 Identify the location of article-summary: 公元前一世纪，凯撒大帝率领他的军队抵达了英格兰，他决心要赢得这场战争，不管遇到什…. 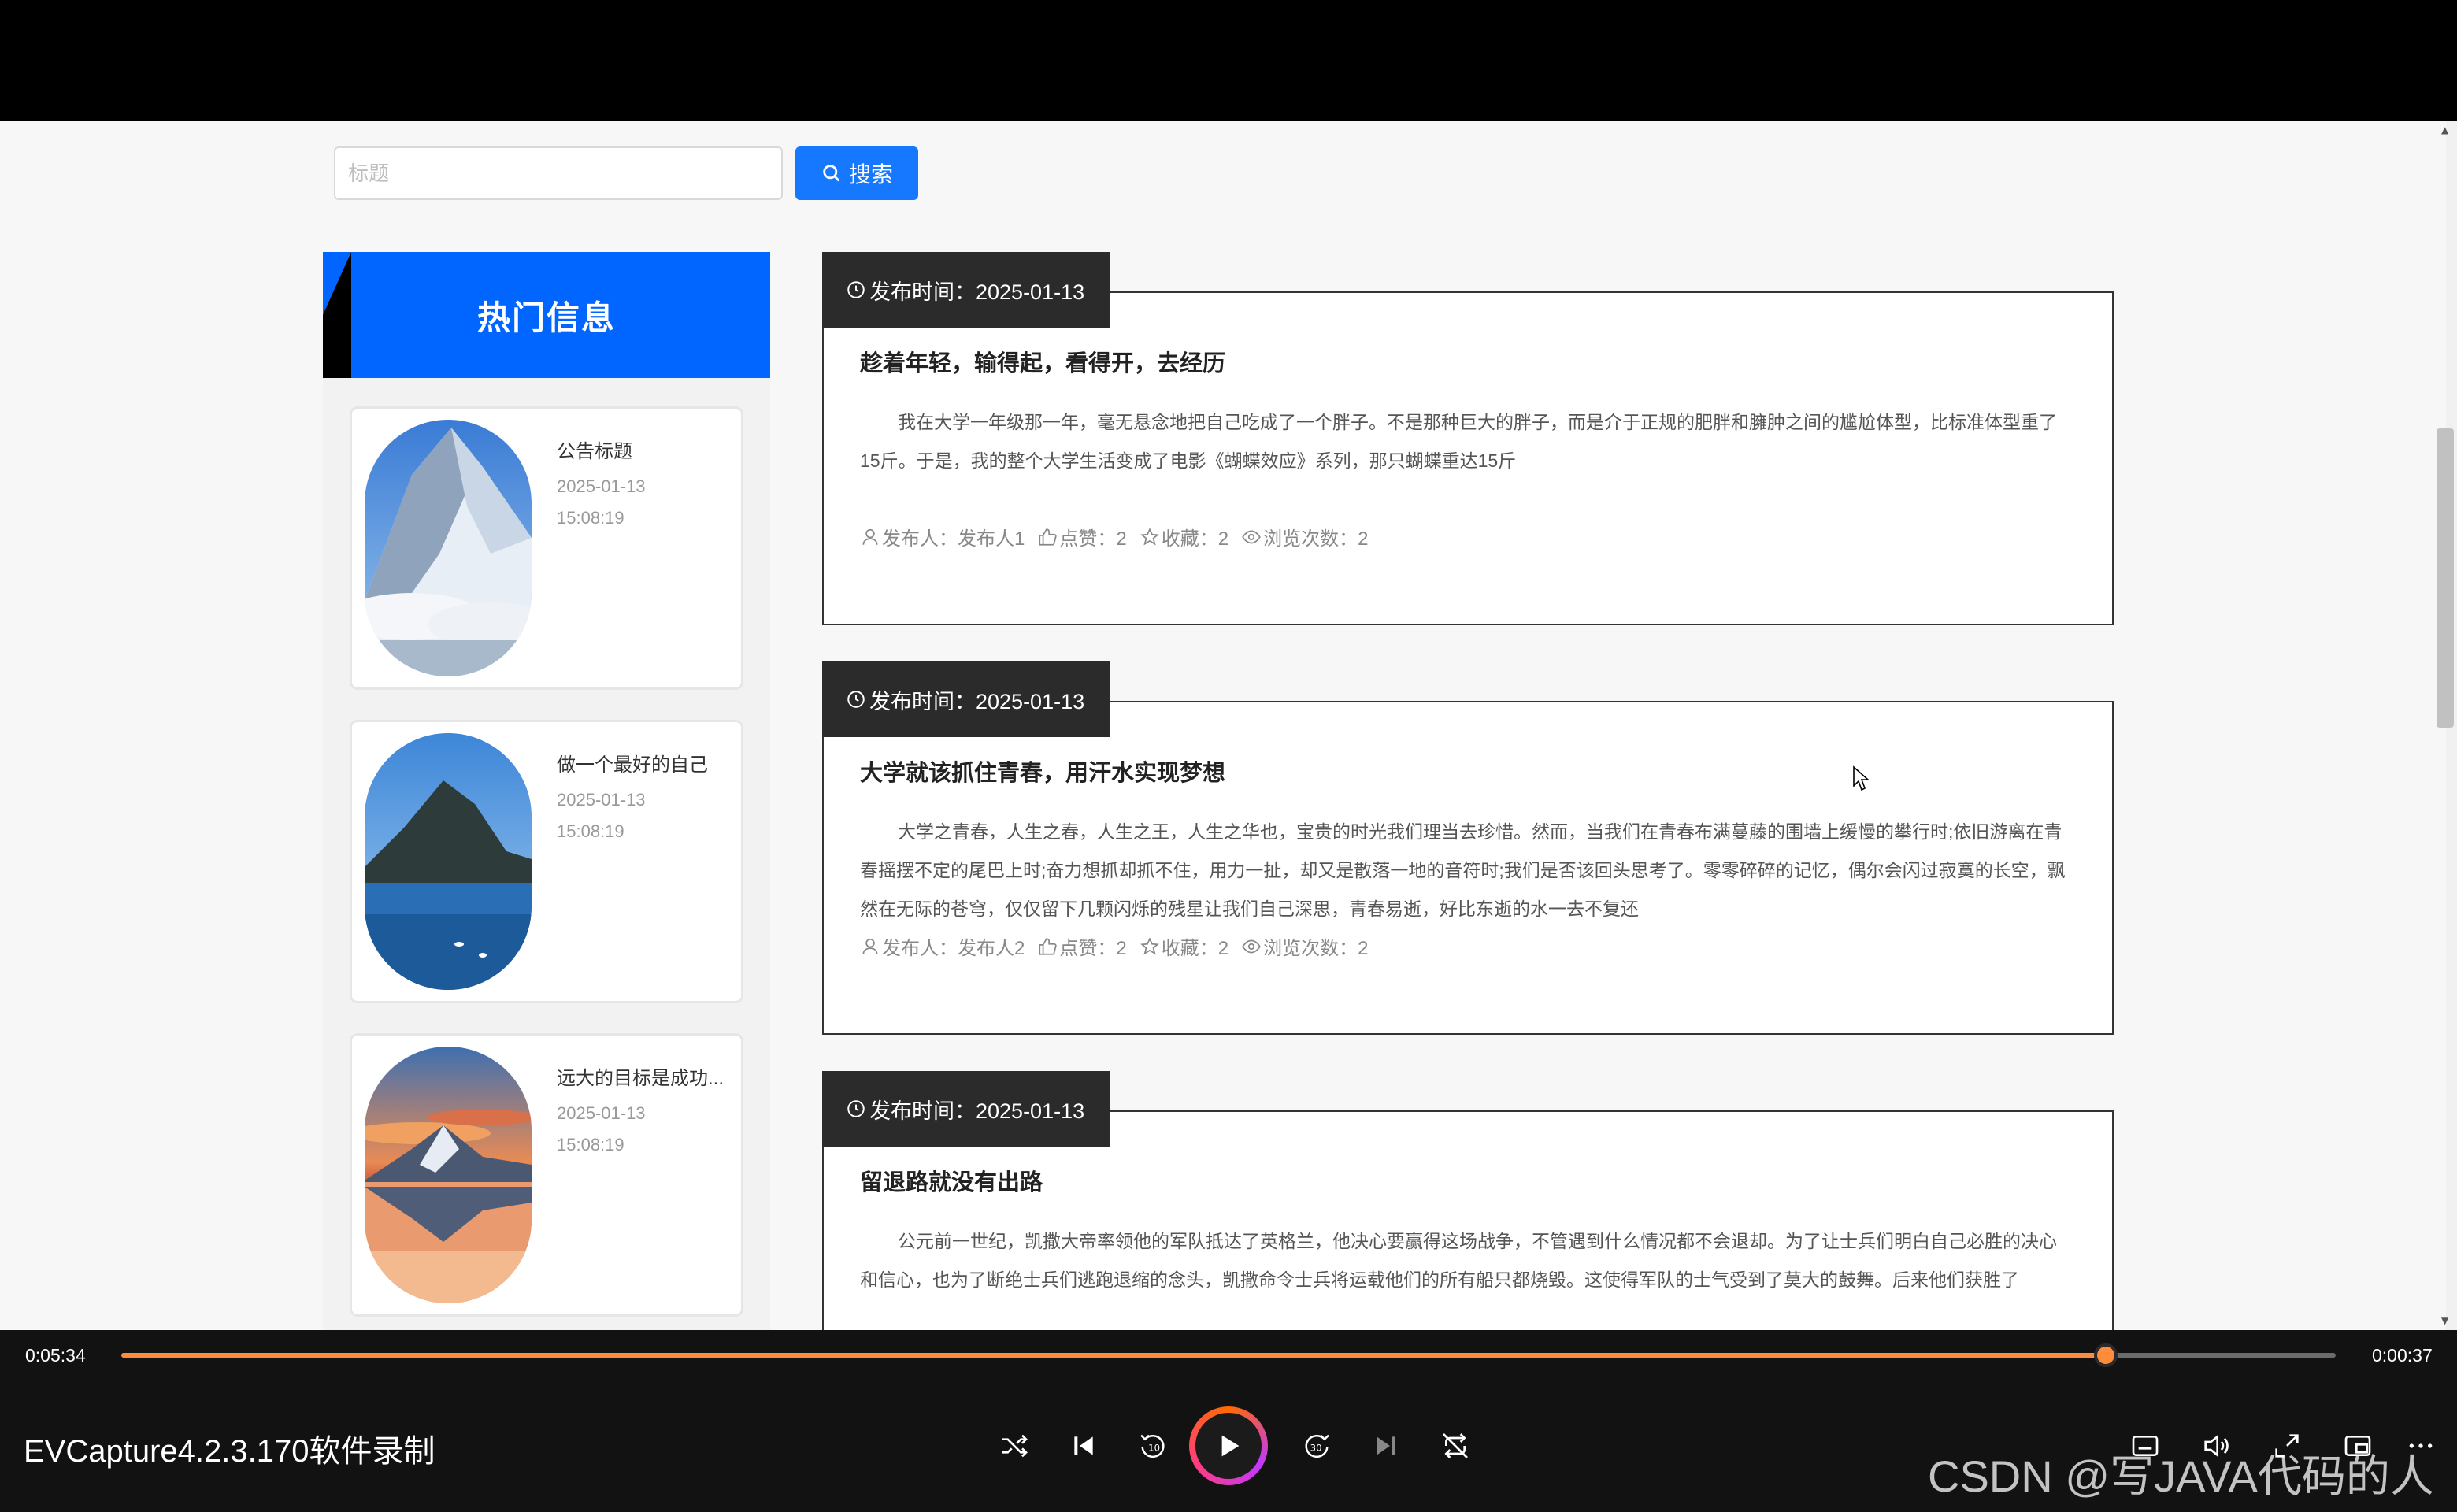
(1458, 1260).